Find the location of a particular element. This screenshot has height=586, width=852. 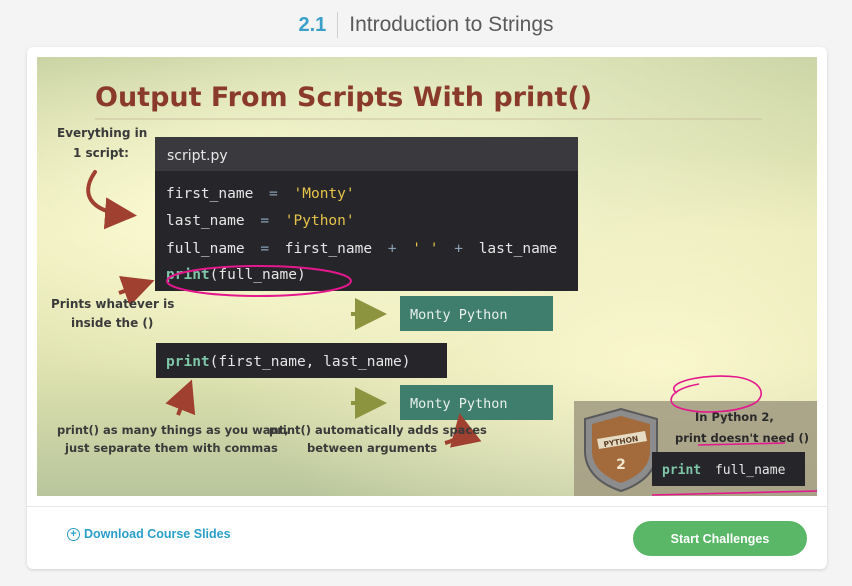

download-circle-icon: + is located at coordinates (73, 534).